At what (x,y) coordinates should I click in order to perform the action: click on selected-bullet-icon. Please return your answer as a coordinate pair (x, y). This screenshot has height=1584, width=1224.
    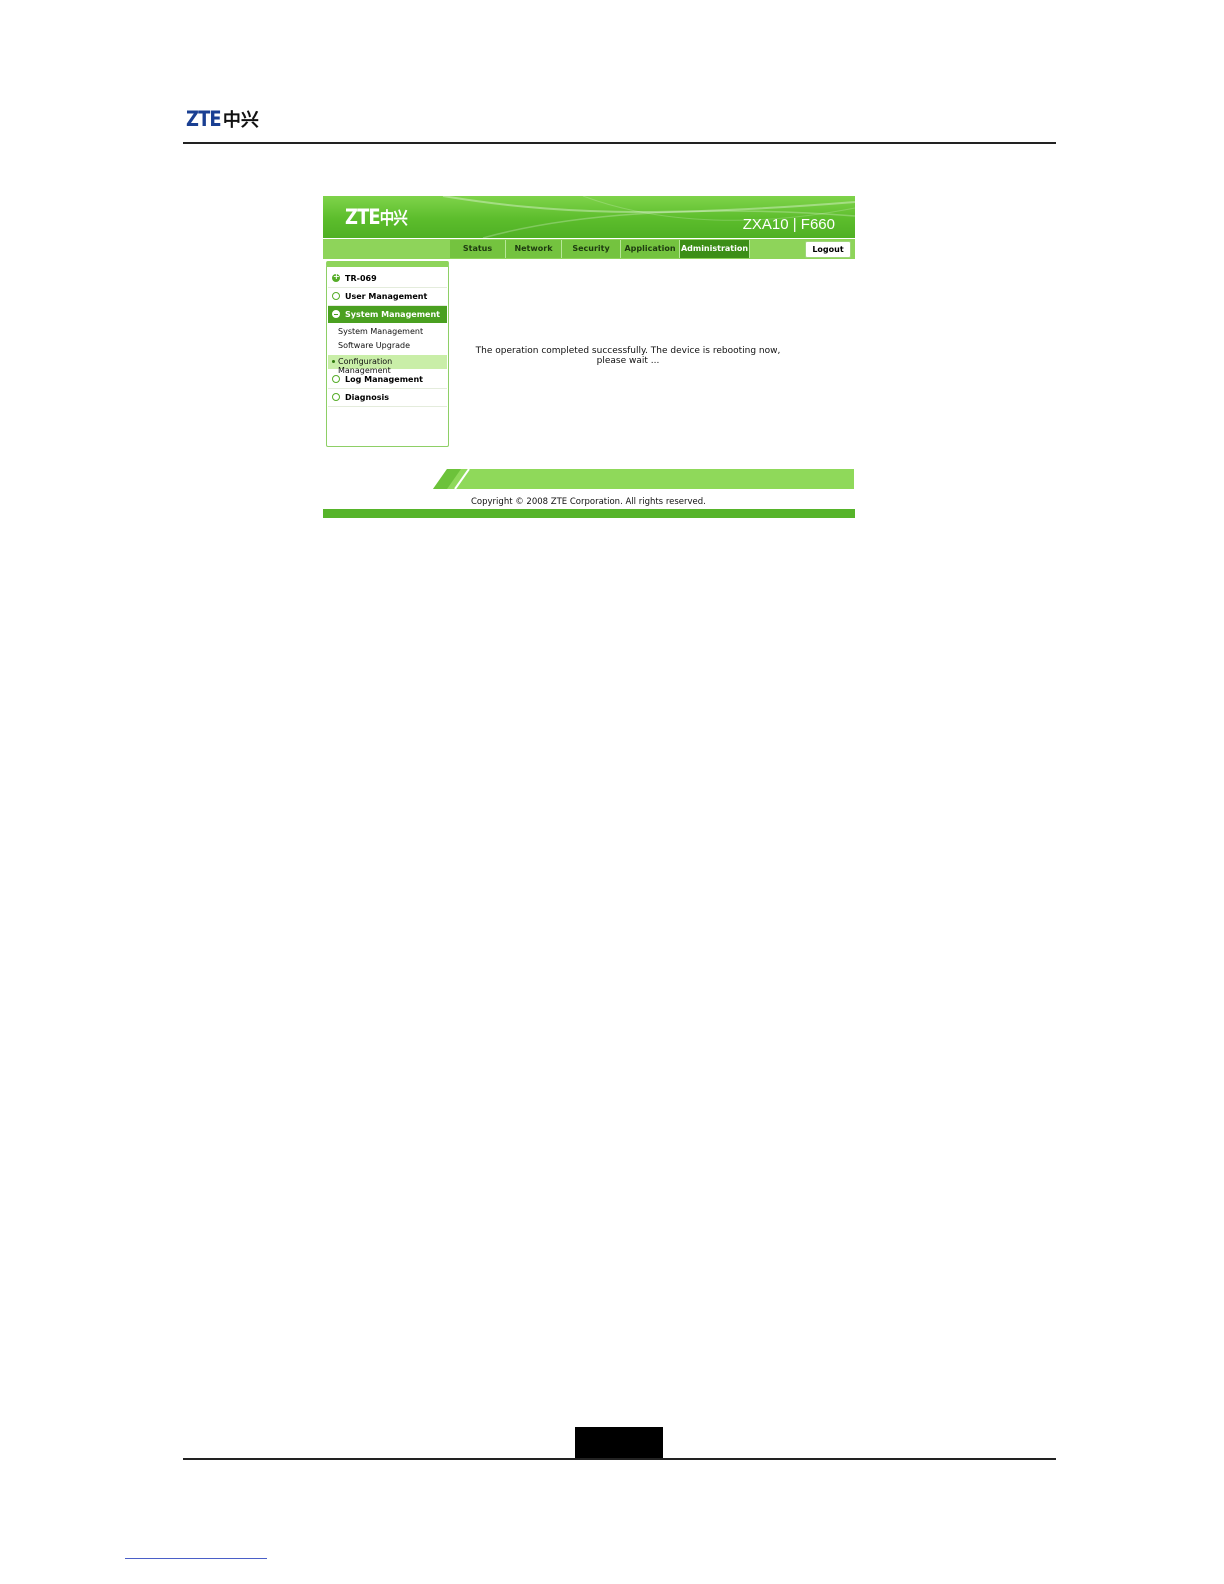
    Looking at the image, I should click on (333, 361).